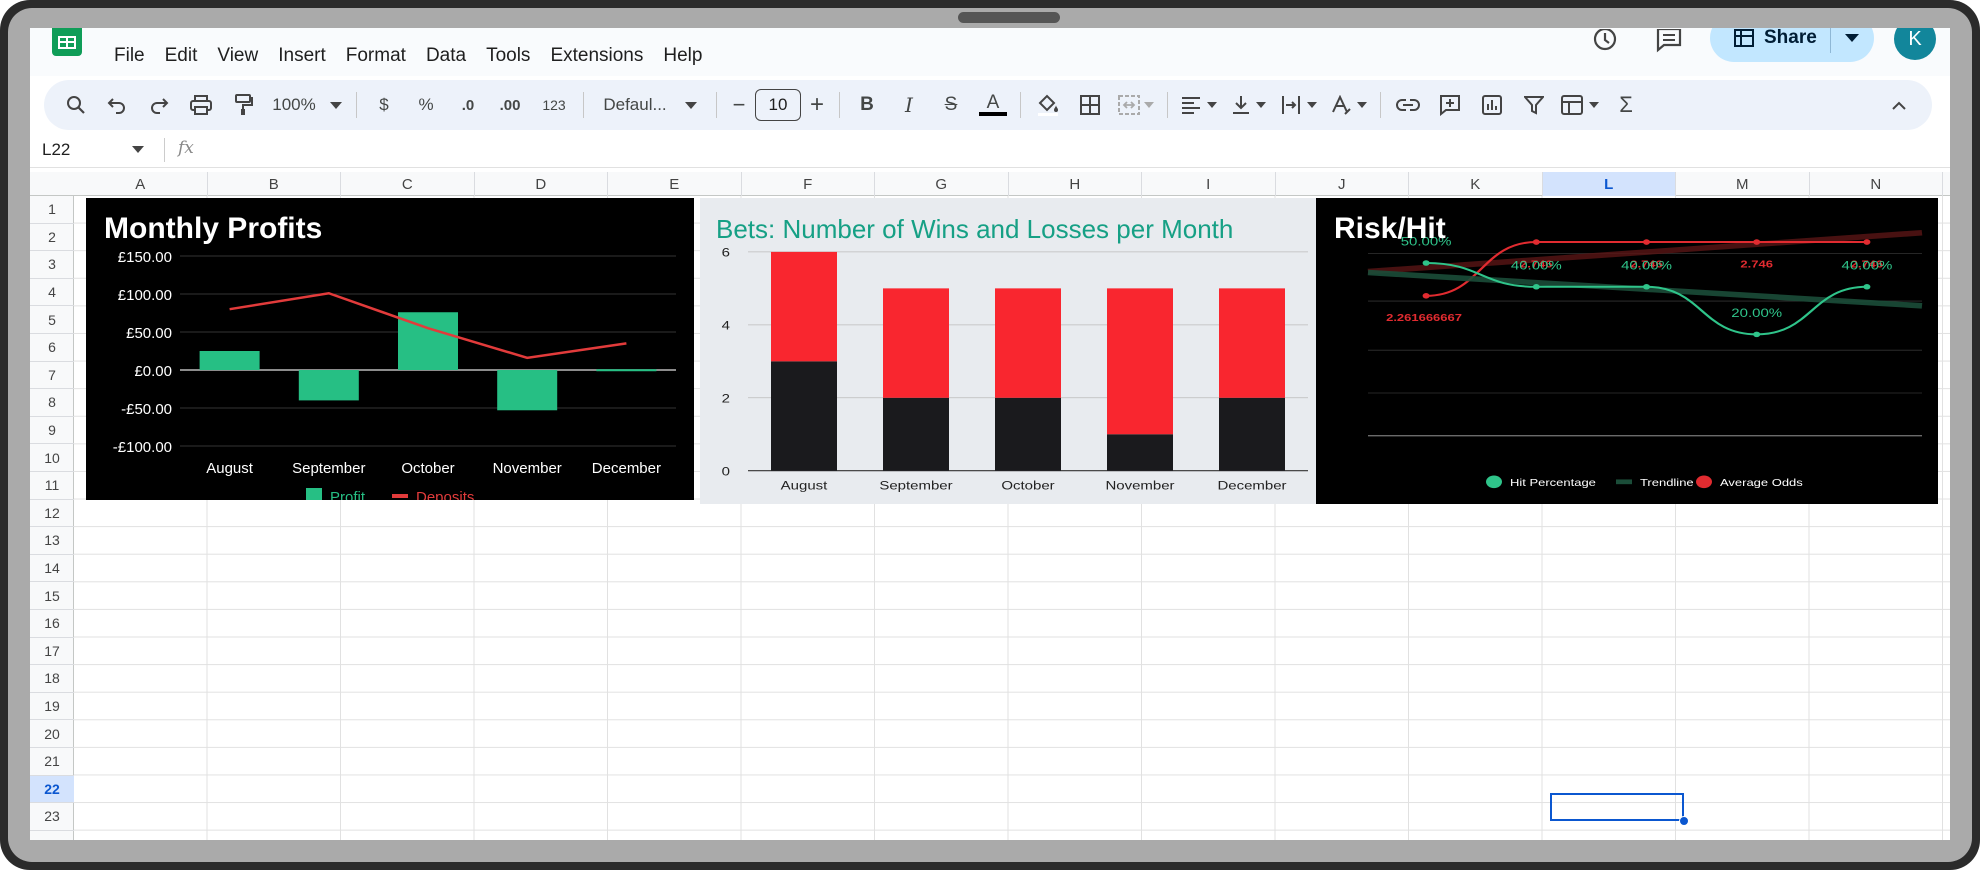 The image size is (1980, 870). Describe the element at coordinates (52, 210) in the screenshot. I see `row-header-1: 1` at that location.